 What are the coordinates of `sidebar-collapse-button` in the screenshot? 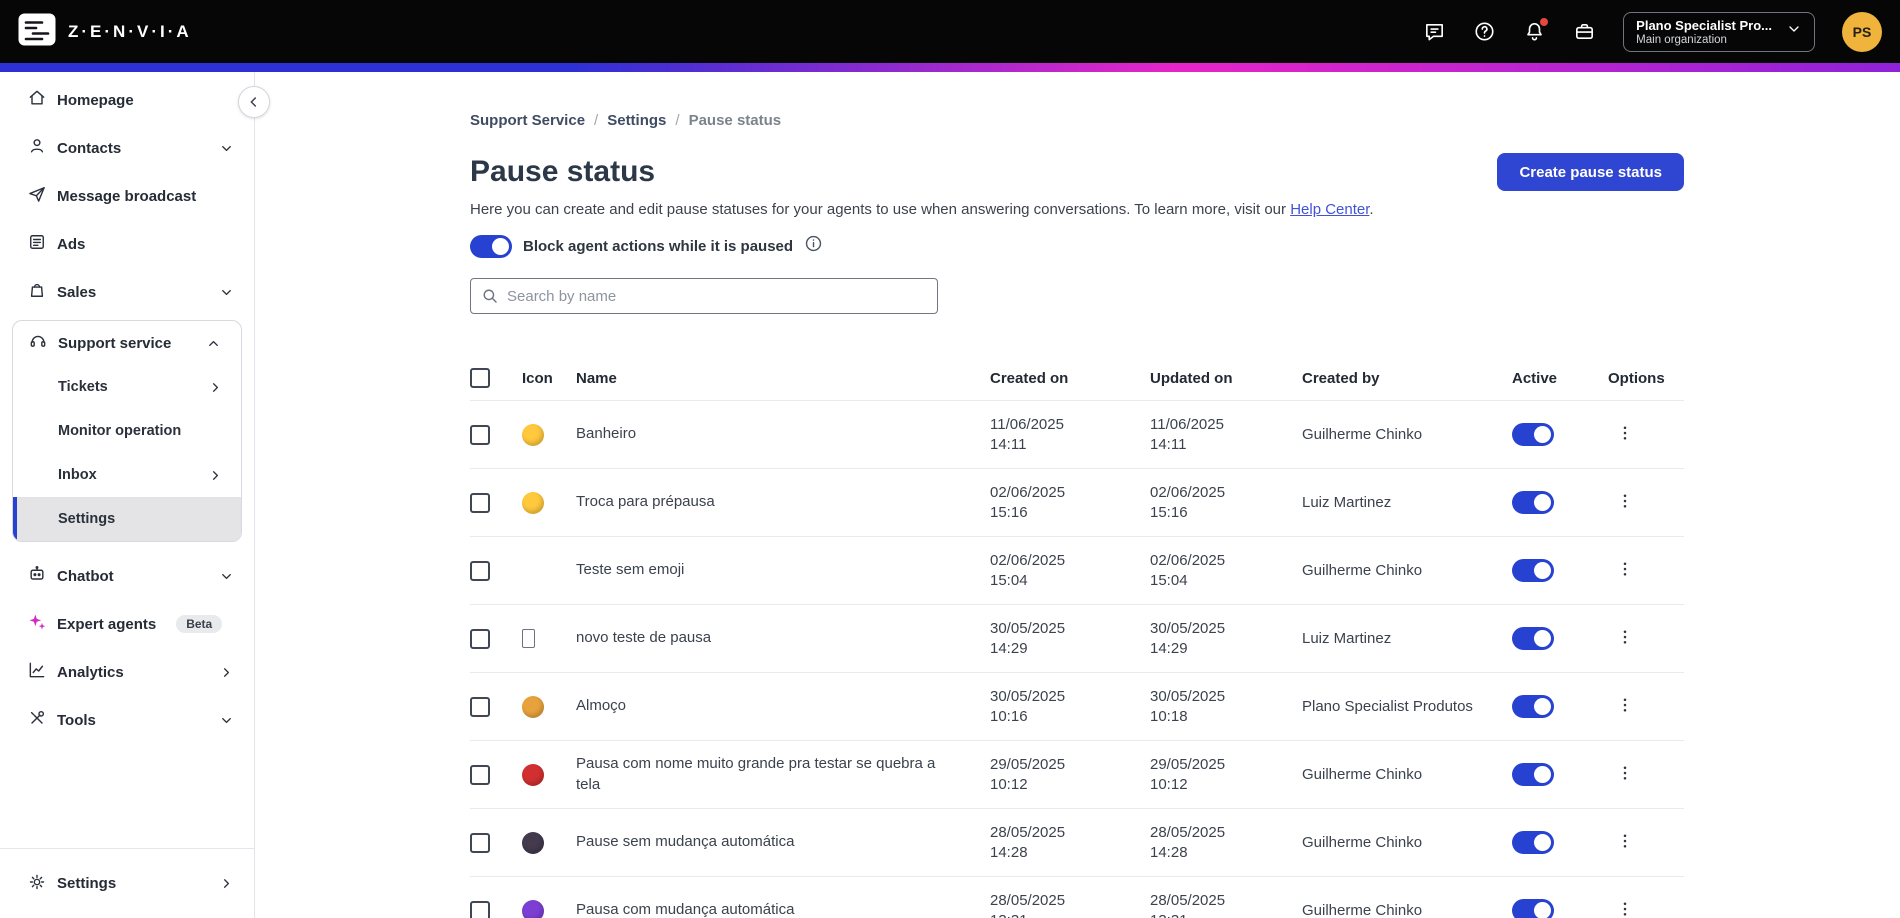 It's located at (254, 102).